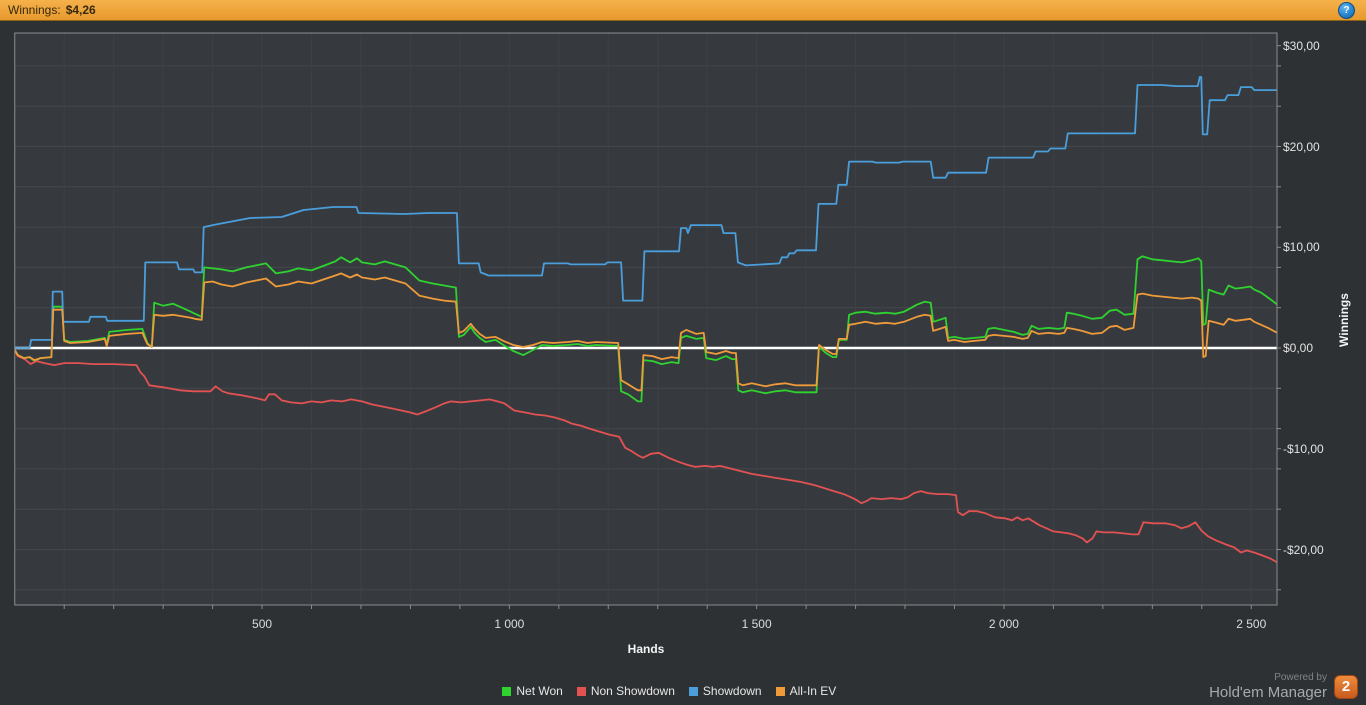  I want to click on brand-name: Hold'em Manager, so click(1268, 692).